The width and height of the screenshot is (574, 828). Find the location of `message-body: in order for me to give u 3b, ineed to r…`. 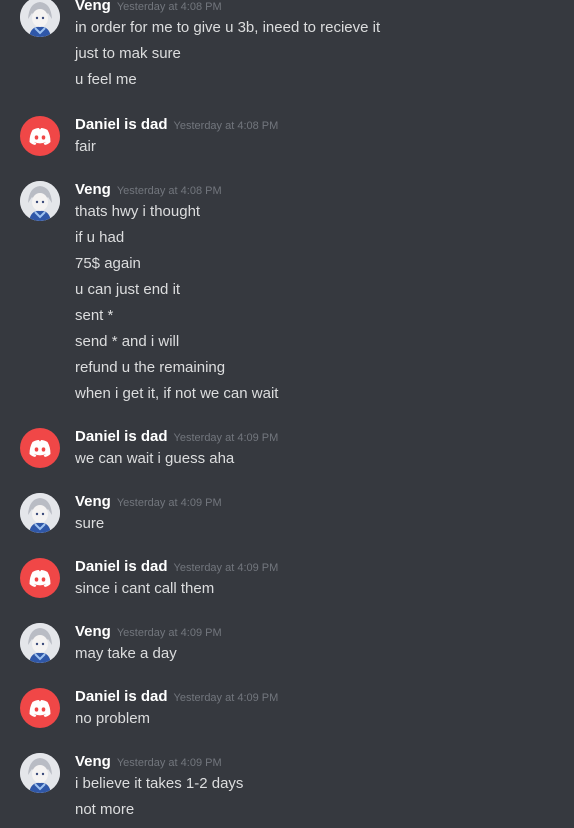

message-body: in order for me to give u 3b, ineed to r… is located at coordinates (227, 56).